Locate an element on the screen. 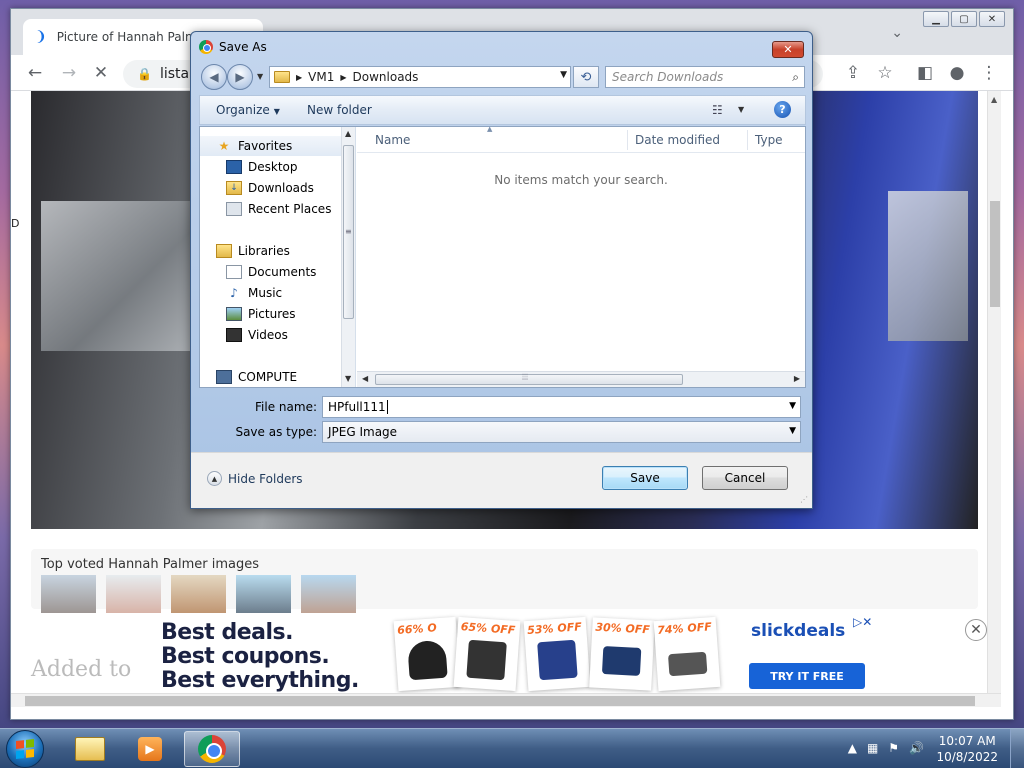  organize-button: Organize ▼ is located at coordinates (248, 110).